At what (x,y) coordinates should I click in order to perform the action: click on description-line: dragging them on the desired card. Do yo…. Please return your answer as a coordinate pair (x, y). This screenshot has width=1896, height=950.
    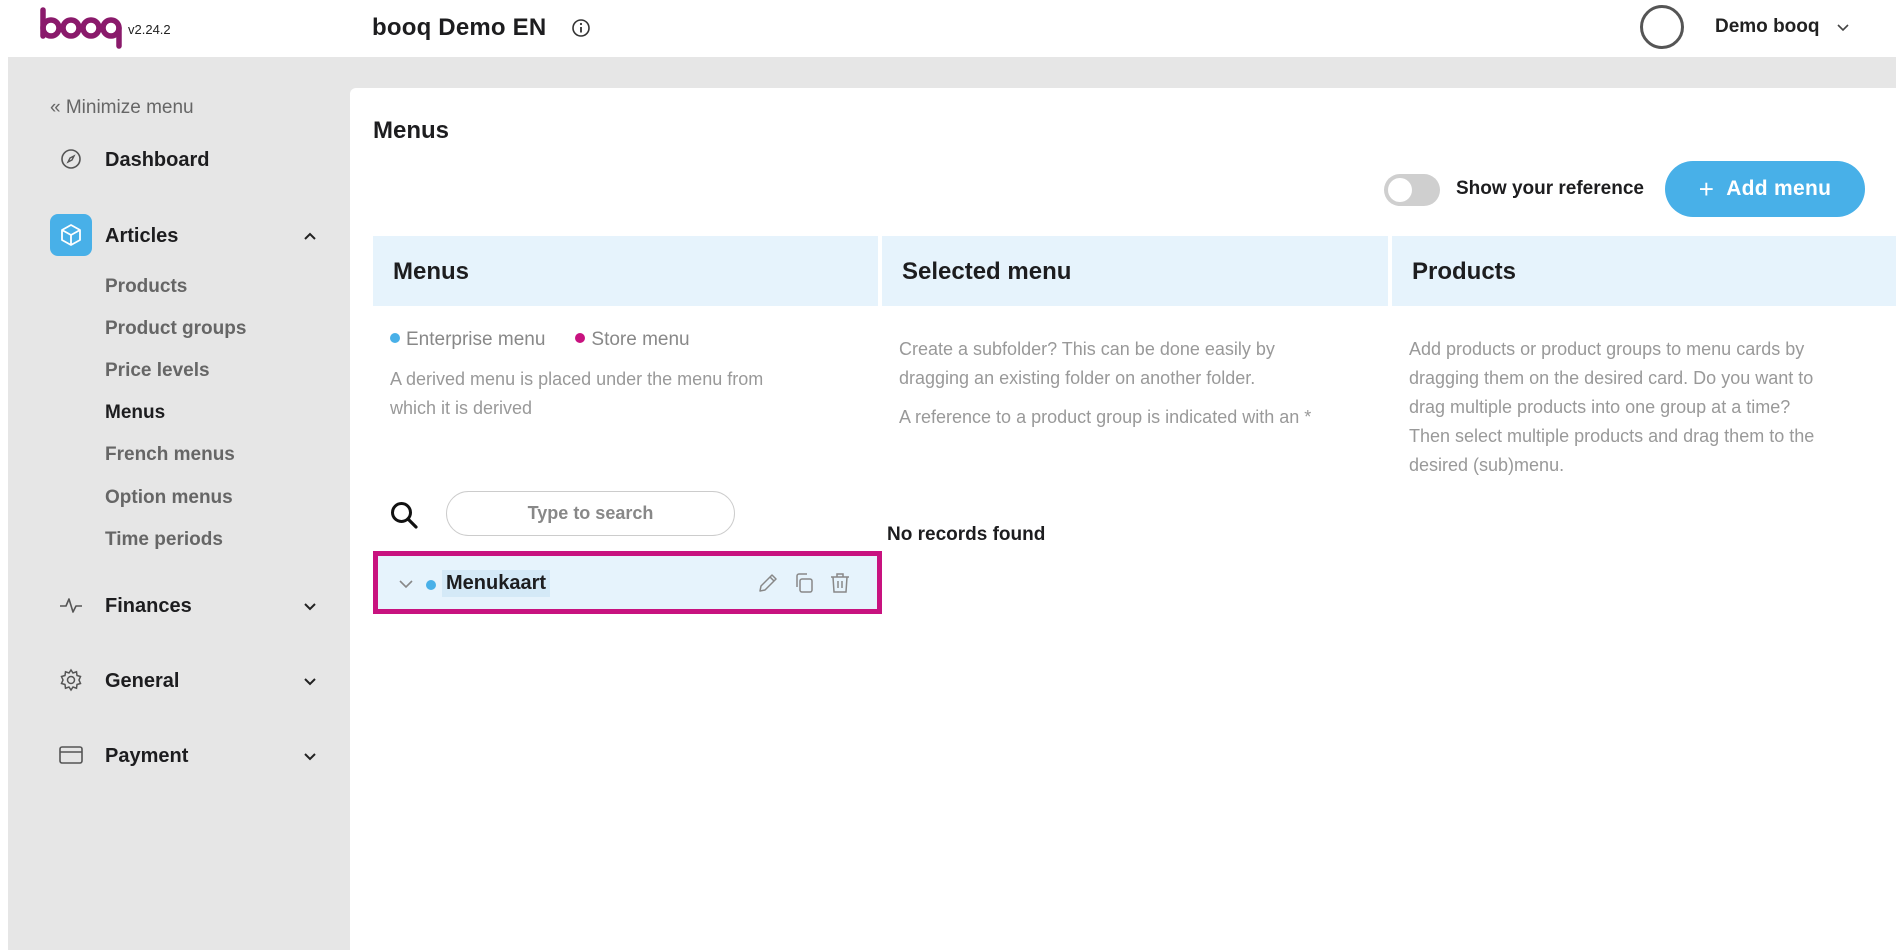
    Looking at the image, I should click on (1611, 378).